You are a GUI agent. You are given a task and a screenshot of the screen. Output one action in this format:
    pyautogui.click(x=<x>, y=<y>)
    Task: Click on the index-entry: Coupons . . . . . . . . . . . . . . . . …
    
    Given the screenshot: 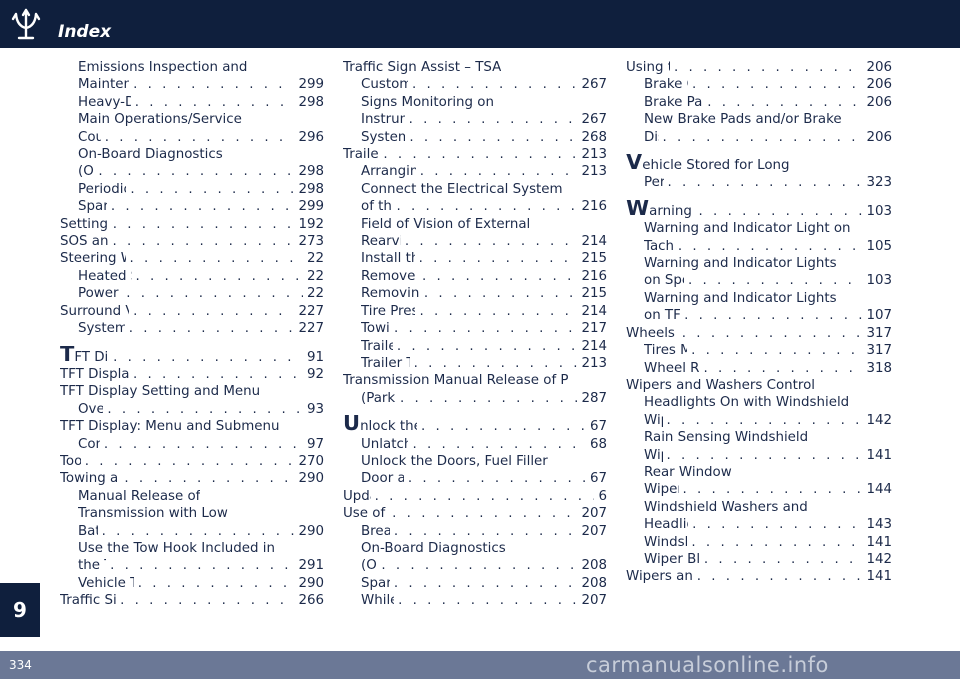 What is the action you would take?
    pyautogui.click(x=192, y=137)
    